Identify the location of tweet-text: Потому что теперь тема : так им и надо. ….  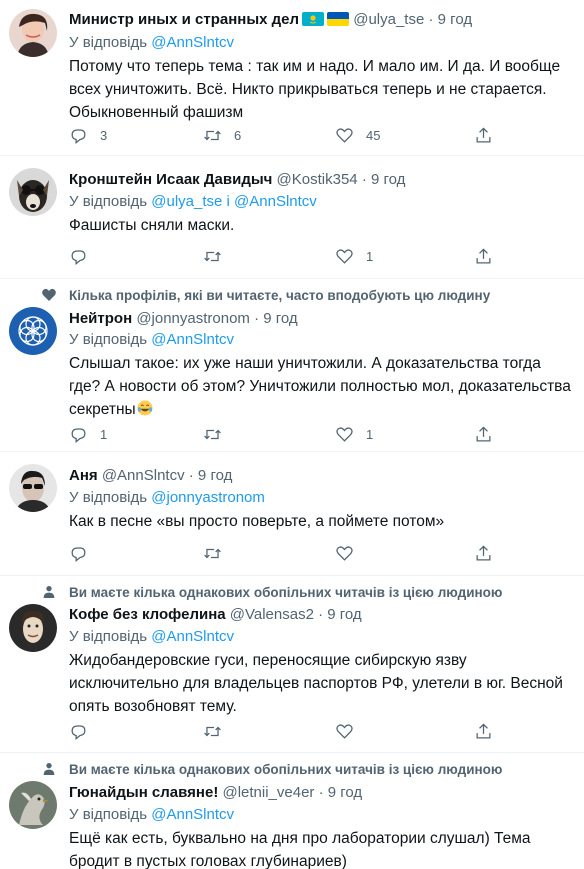
(315, 89).